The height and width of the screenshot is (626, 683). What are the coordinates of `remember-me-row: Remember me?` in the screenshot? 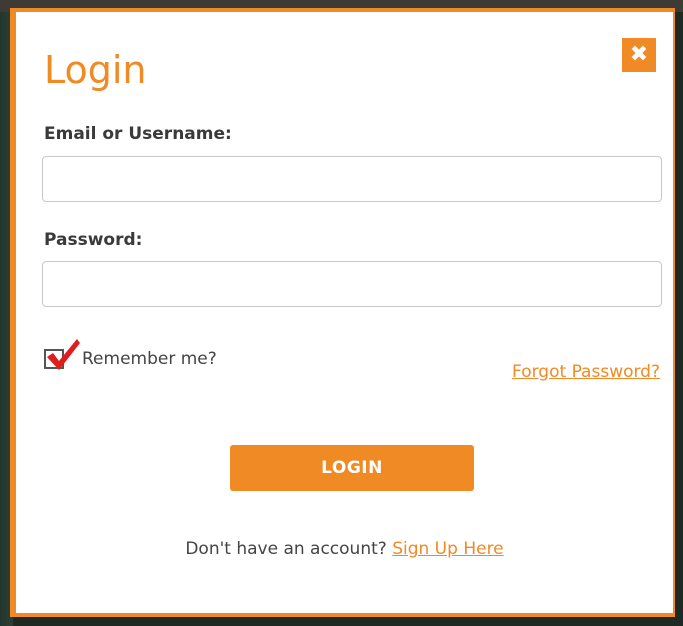 It's located at (130, 354).